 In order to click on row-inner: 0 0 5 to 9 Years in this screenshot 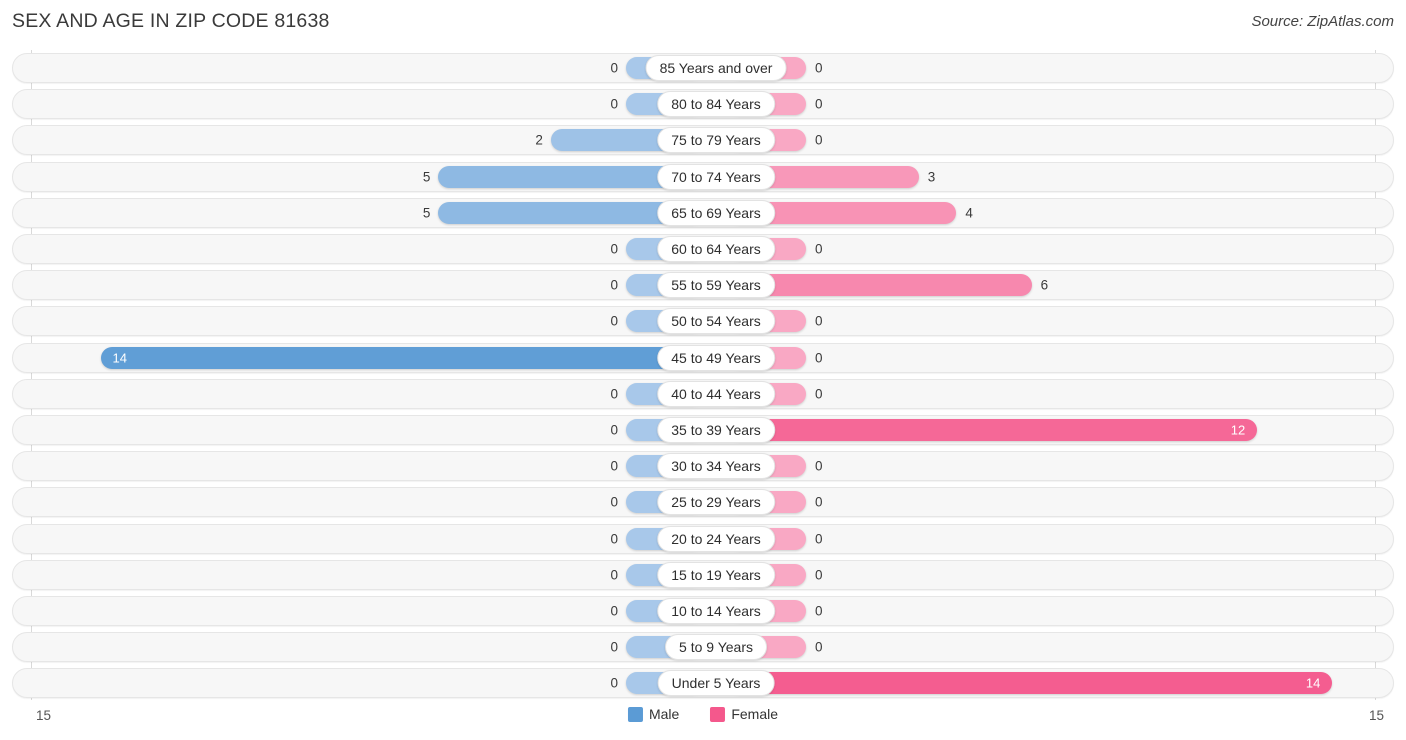, I will do `click(703, 647)`.